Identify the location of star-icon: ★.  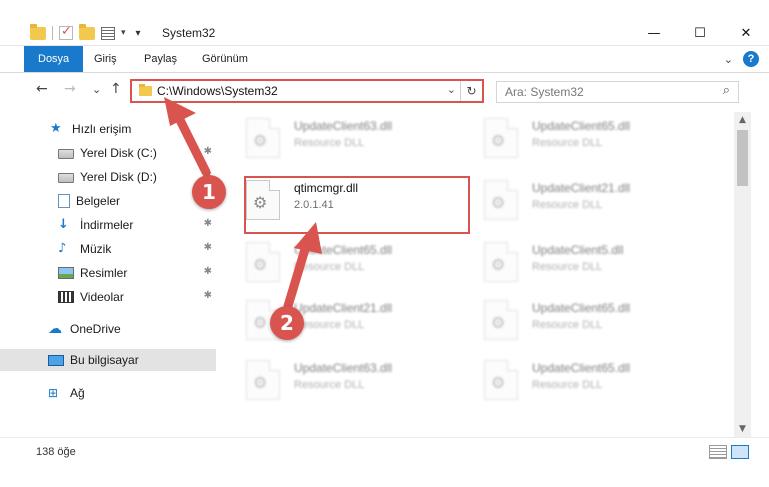
(56, 128).